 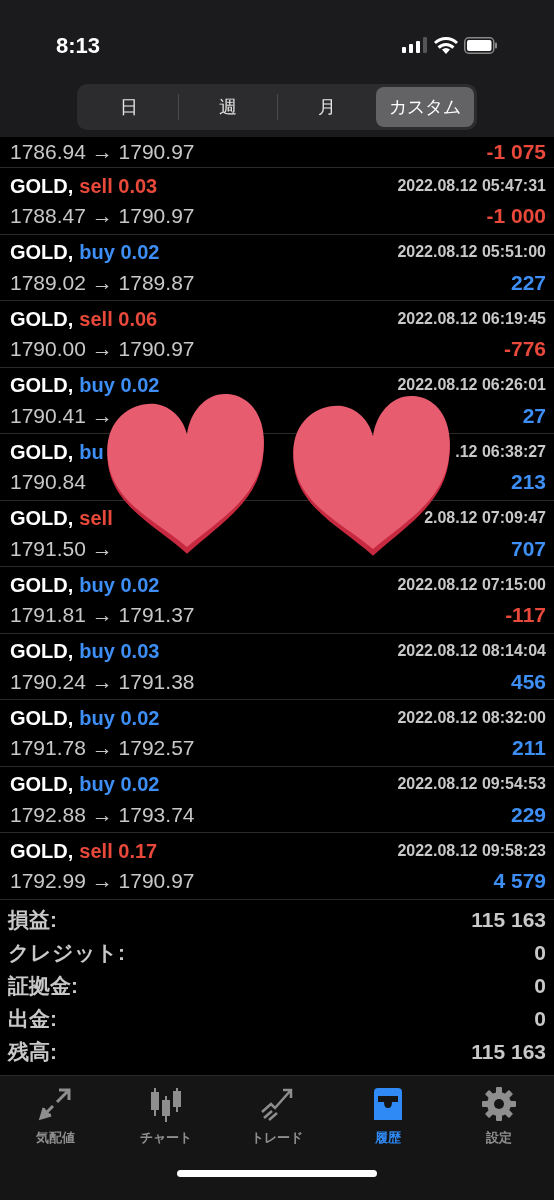 I want to click on trade-time: 2022.08.12 05:51:00, so click(x=471, y=252).